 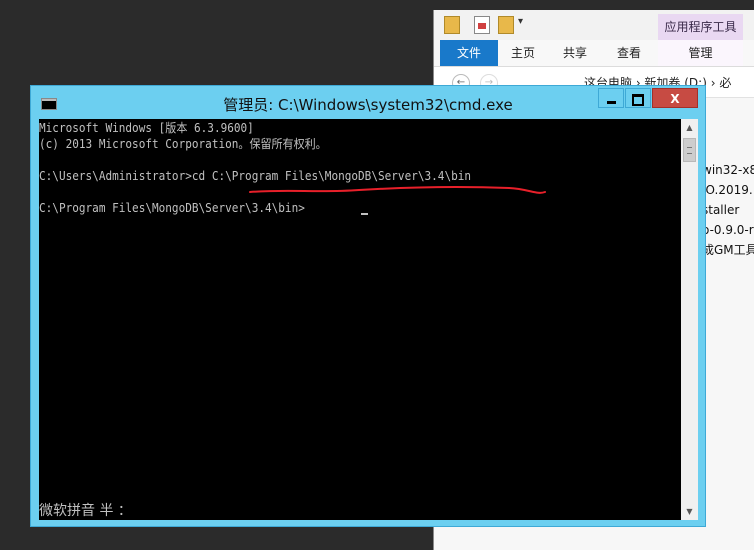 What do you see at coordinates (629, 53) in the screenshot?
I see `tab-view: 查看` at bounding box center [629, 53].